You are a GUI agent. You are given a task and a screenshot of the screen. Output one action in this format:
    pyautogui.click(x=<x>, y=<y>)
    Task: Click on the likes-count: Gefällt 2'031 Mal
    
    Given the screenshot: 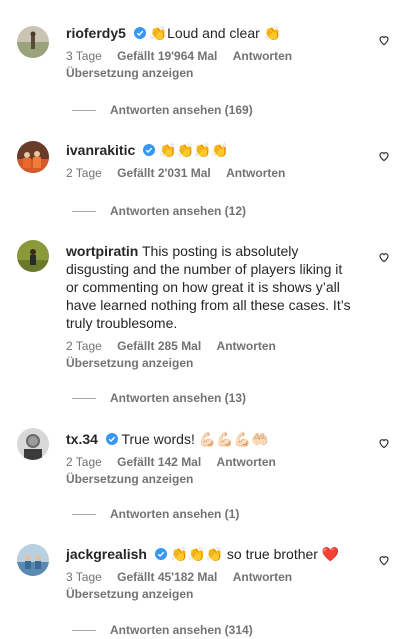 What is the action you would take?
    pyautogui.click(x=164, y=173)
    